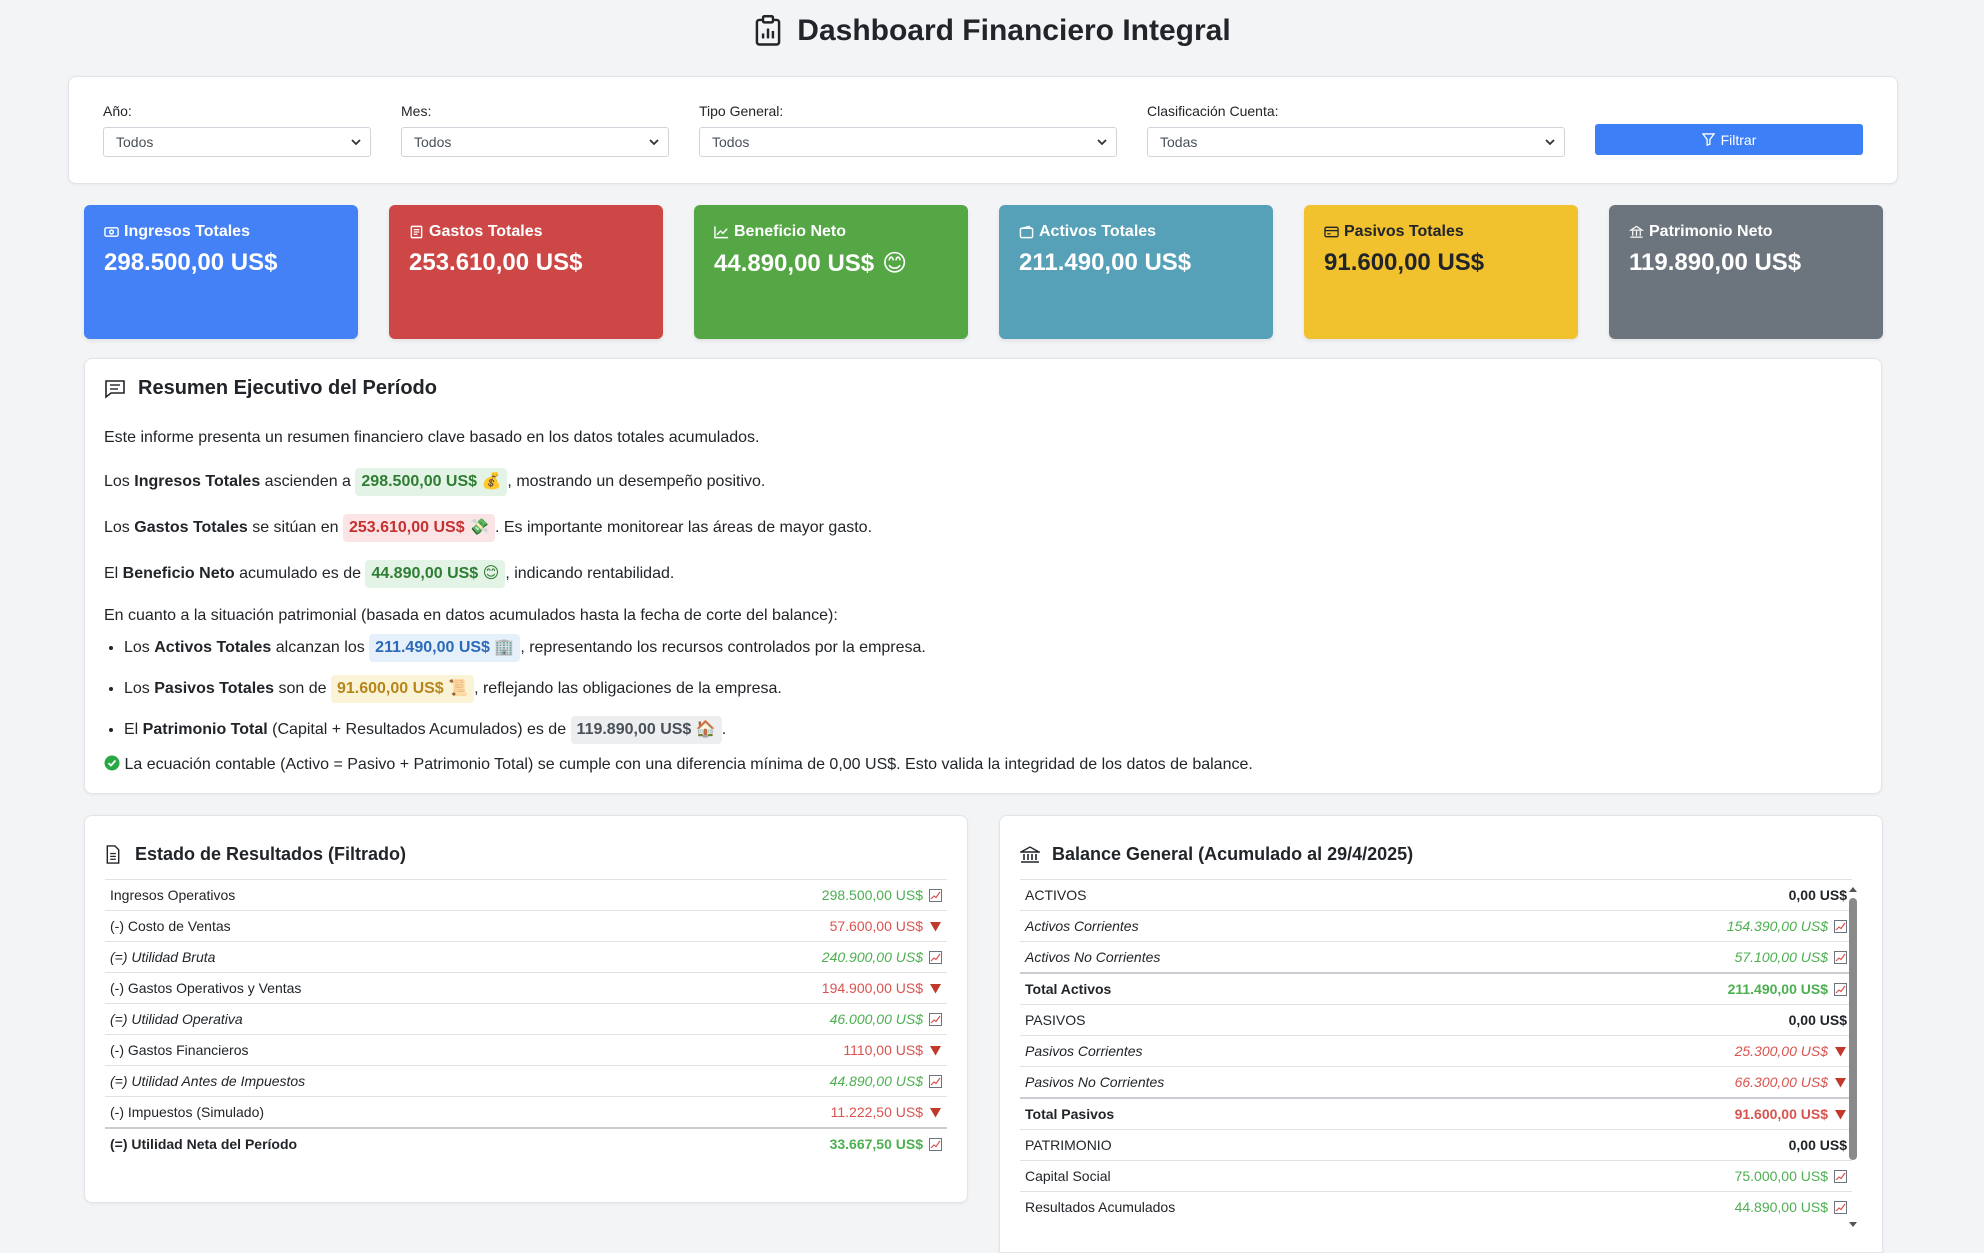  What do you see at coordinates (402, 689) in the screenshot?
I see `pasivos-value-pill: 91.600,00 US$ 📜` at bounding box center [402, 689].